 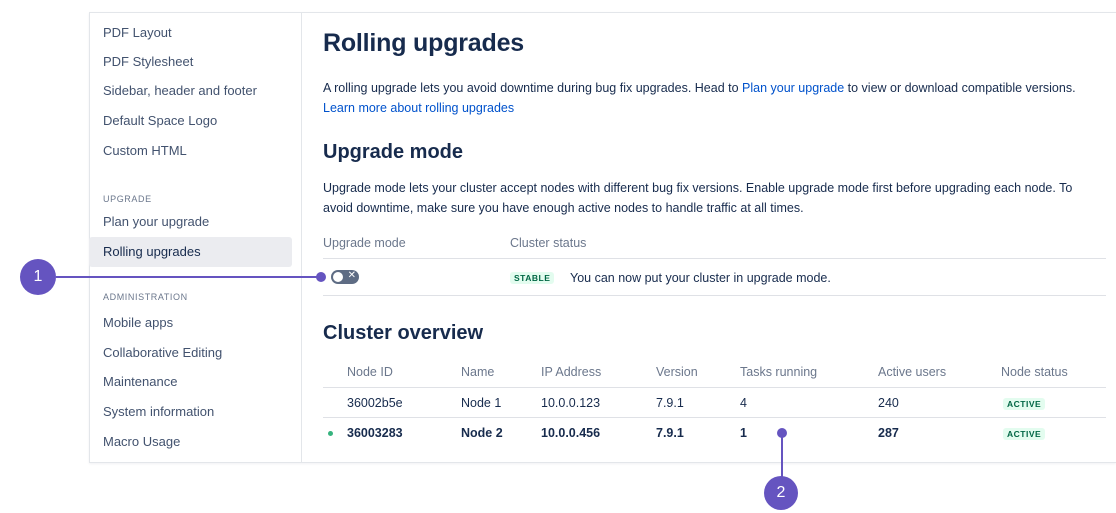 What do you see at coordinates (548, 243) in the screenshot?
I see `cluster-status-column-header: Cluster status` at bounding box center [548, 243].